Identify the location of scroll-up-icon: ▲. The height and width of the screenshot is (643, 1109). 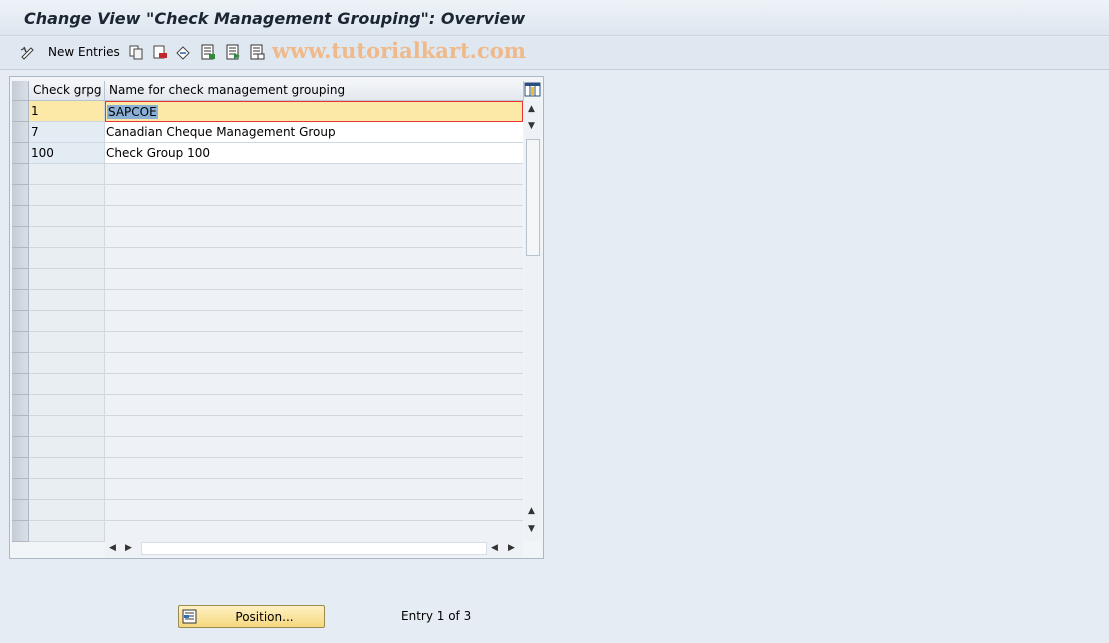
(531, 109).